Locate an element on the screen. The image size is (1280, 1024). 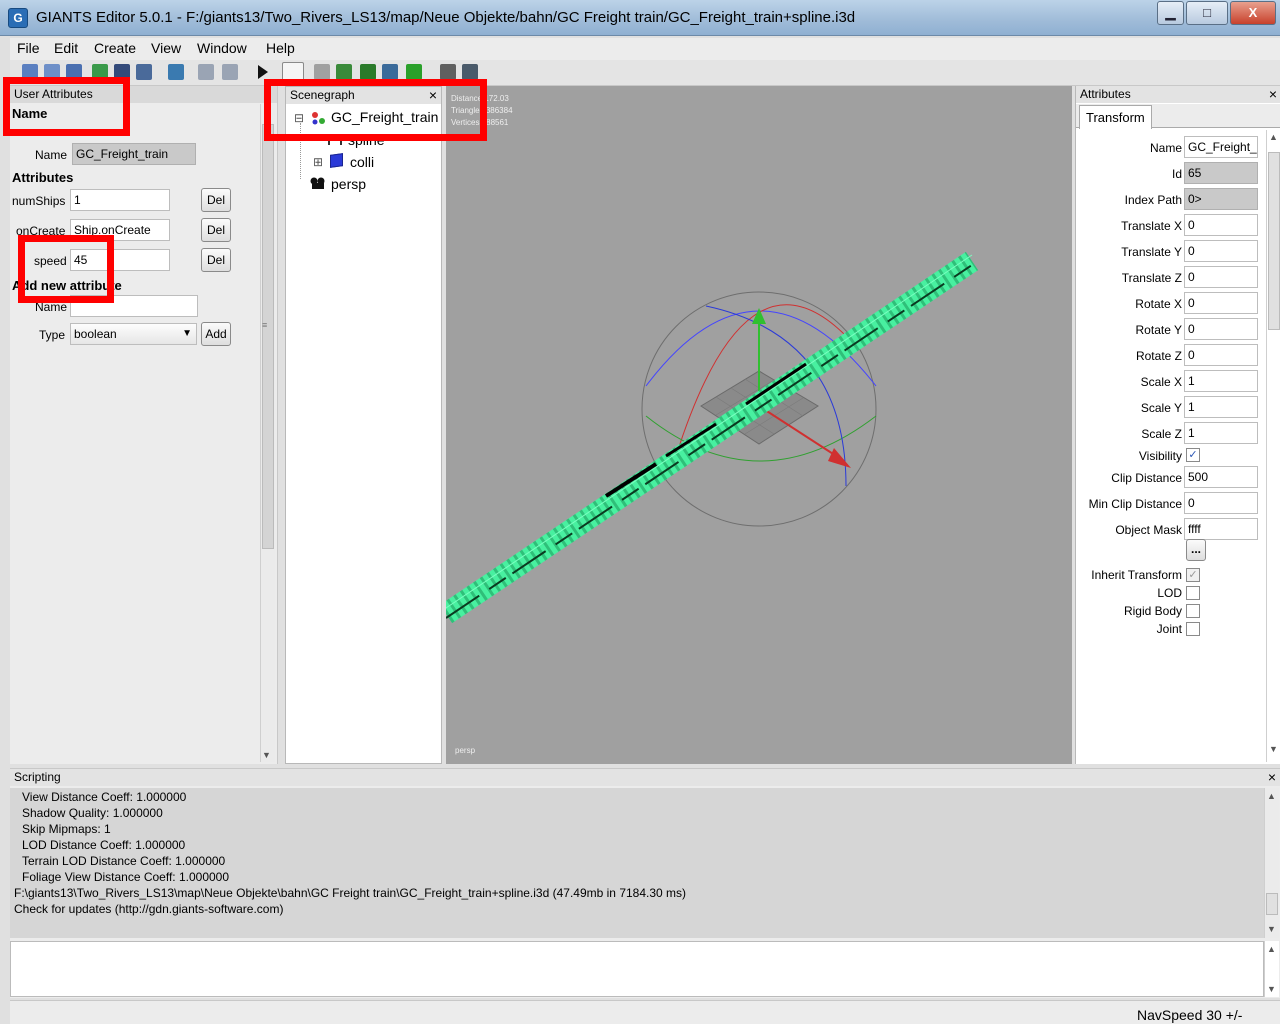
redo-icon is located at coordinates (230, 72).